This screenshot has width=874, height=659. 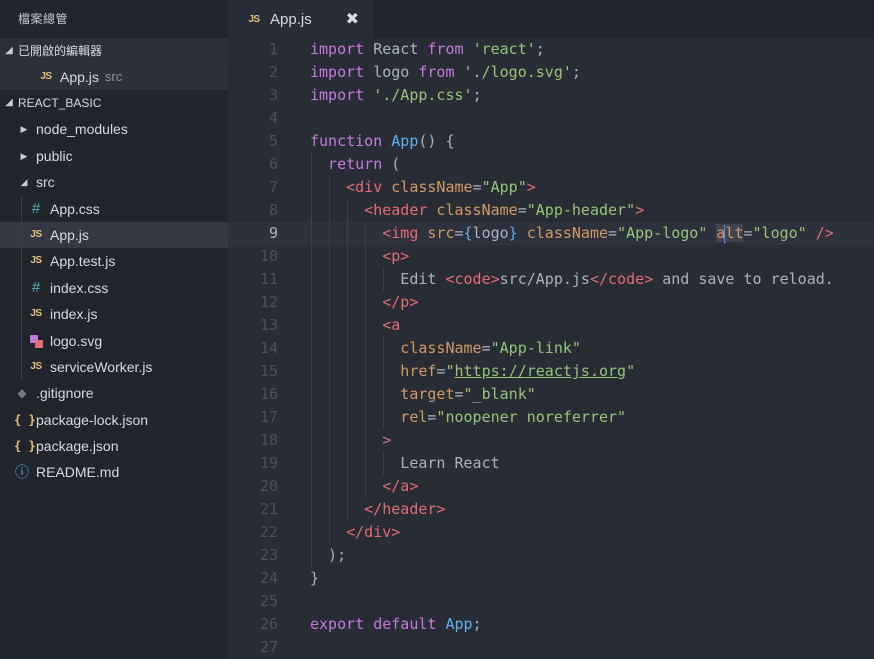 What do you see at coordinates (36, 341) in the screenshot?
I see `svg-file-icon` at bounding box center [36, 341].